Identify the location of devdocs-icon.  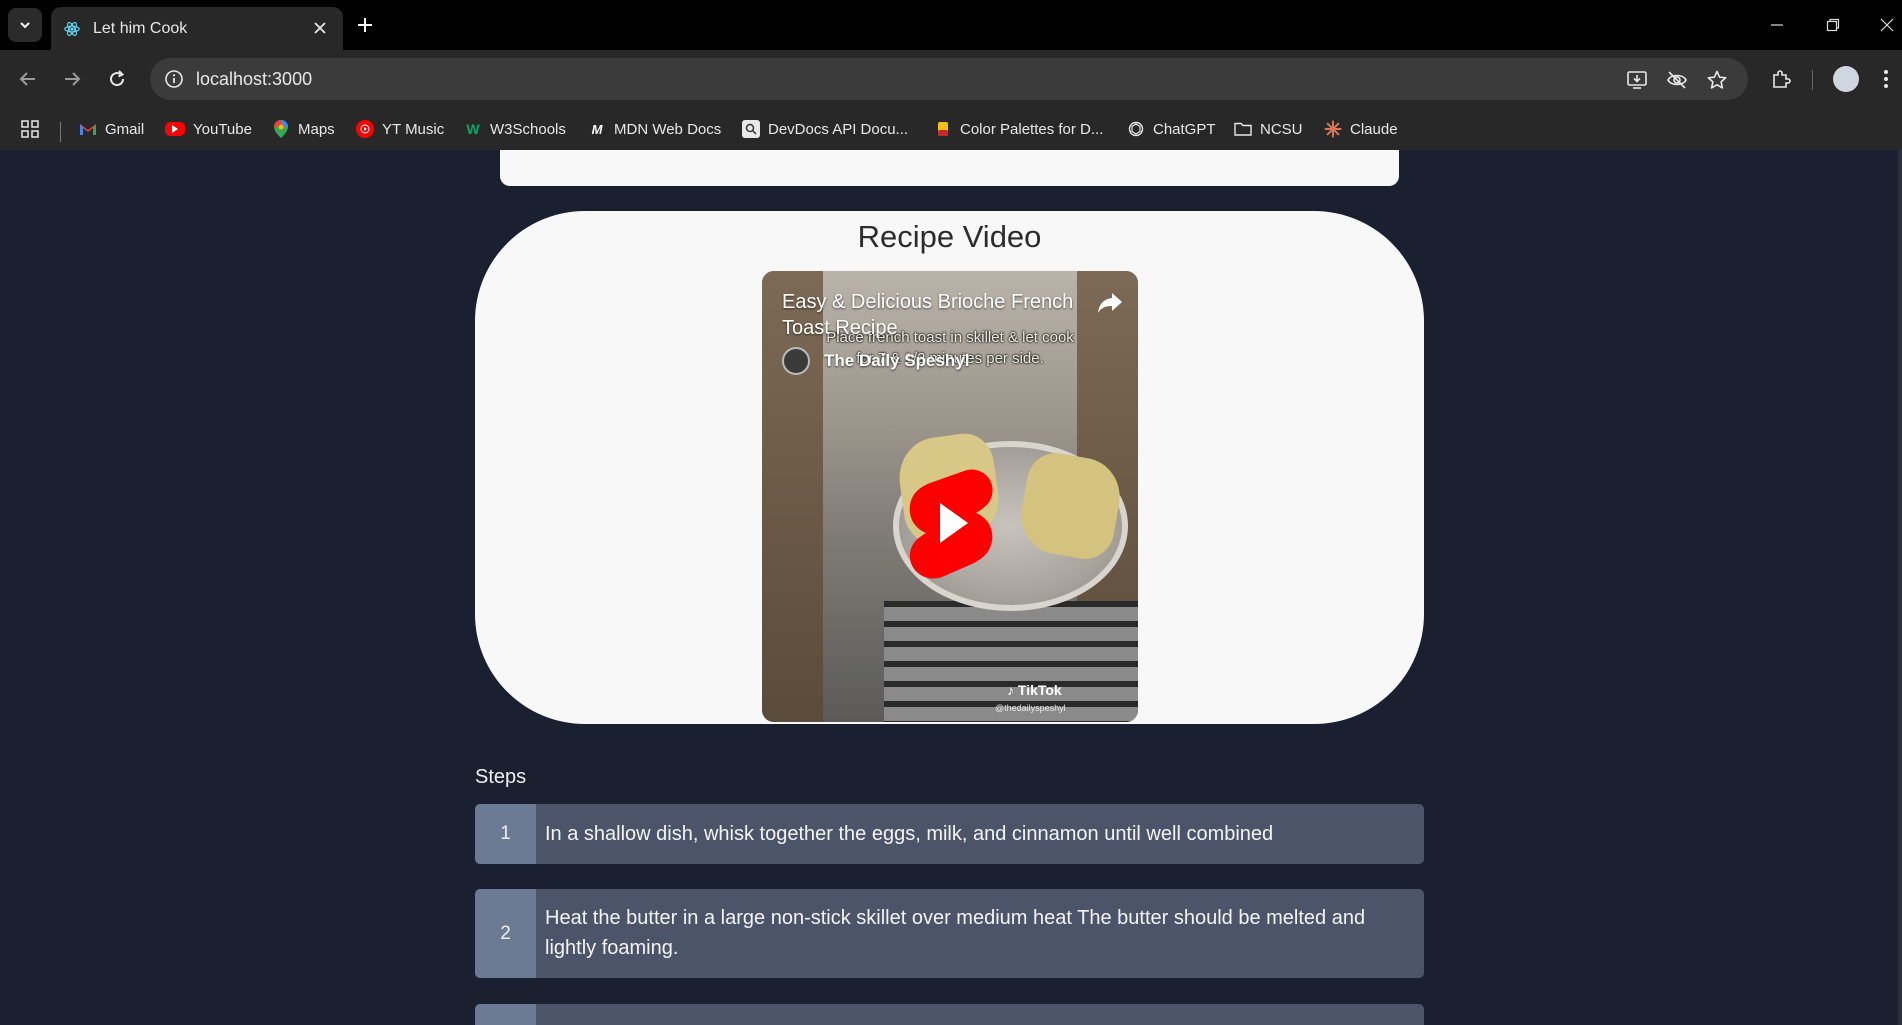
(751, 129).